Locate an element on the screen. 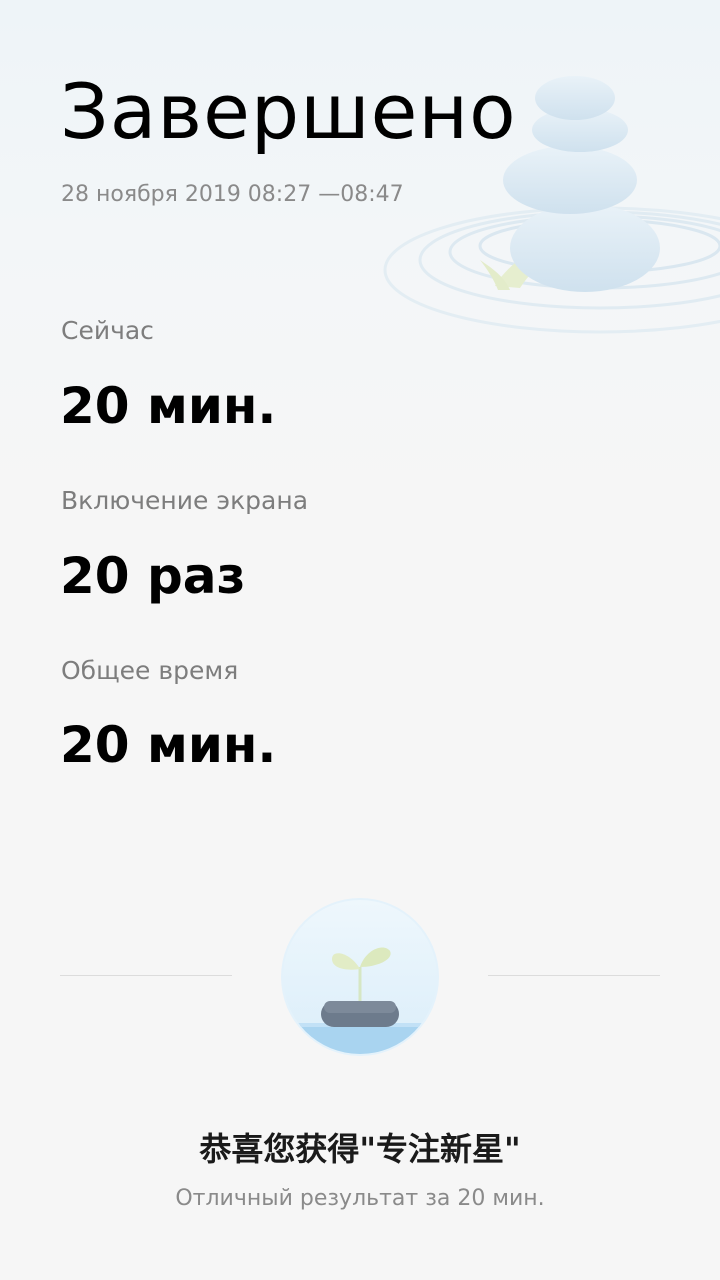  divider-right is located at coordinates (574, 975).